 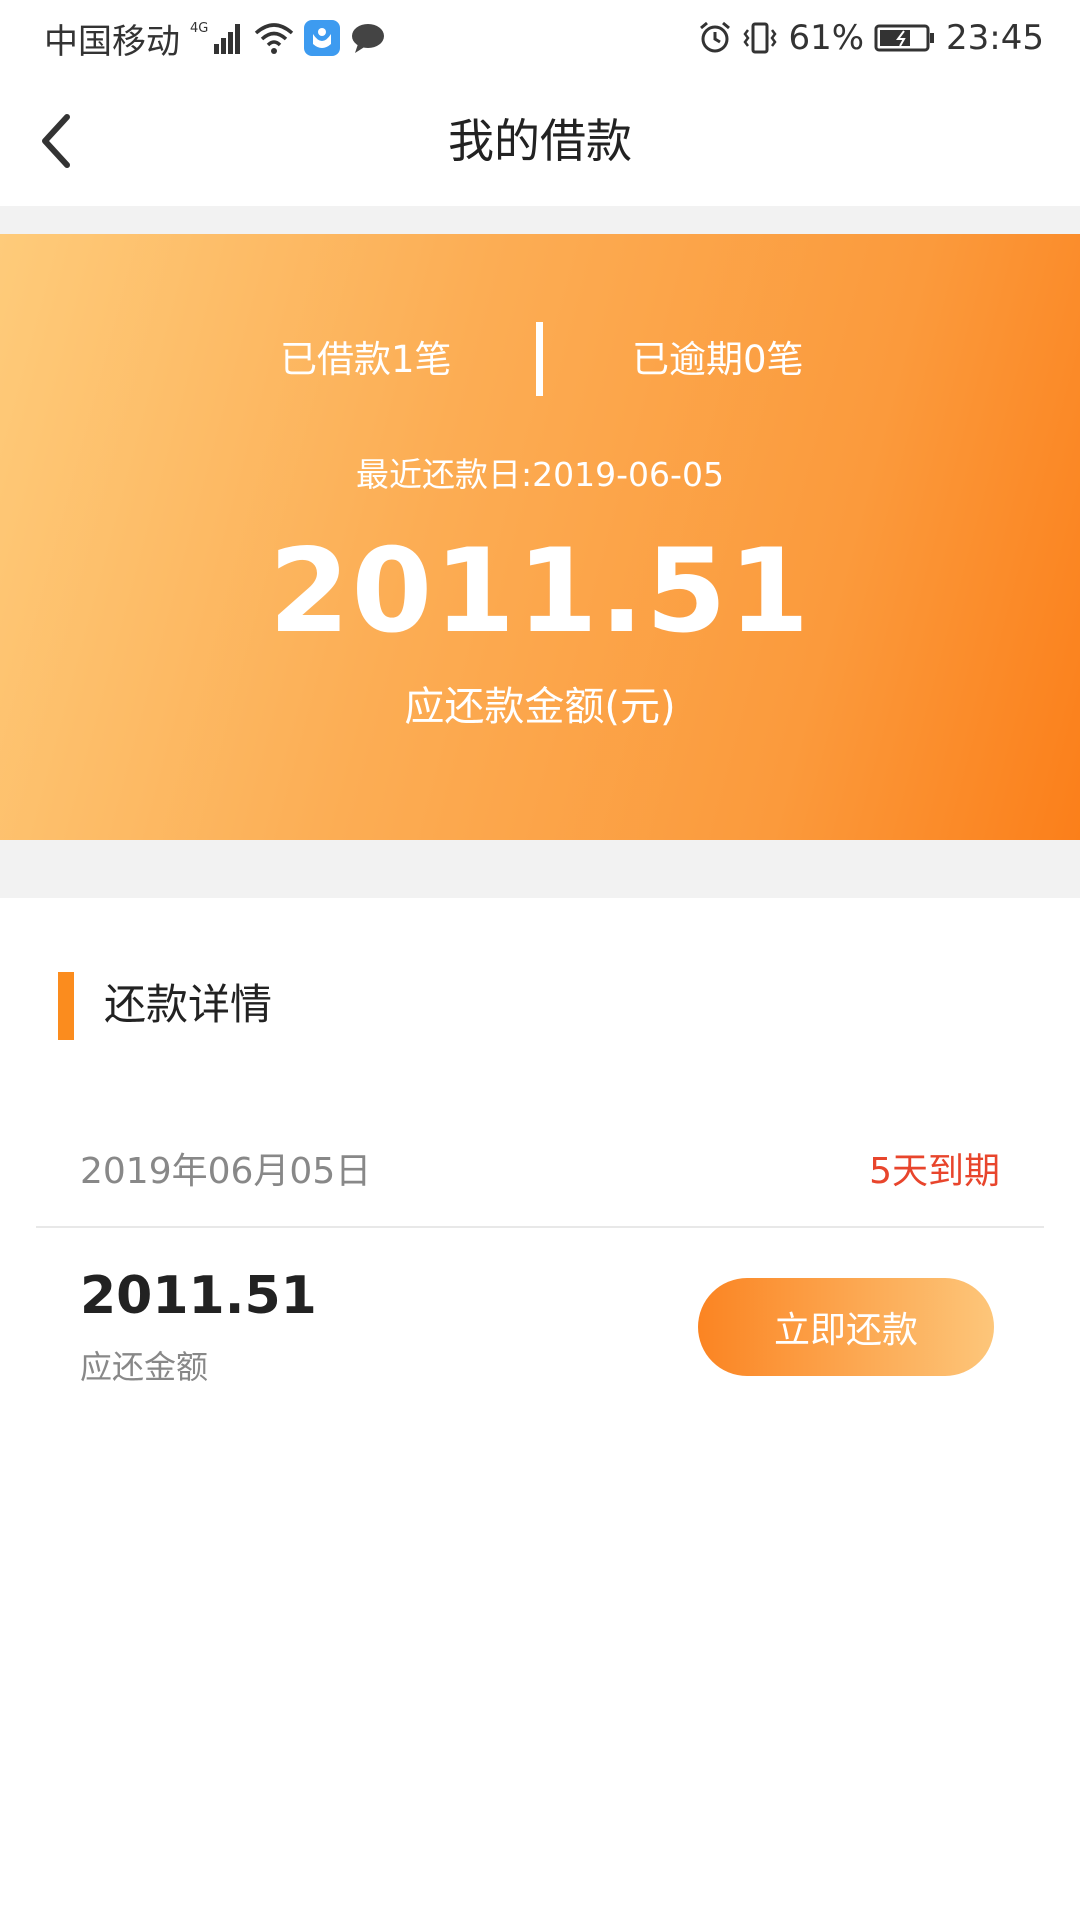 What do you see at coordinates (995, 38) in the screenshot?
I see `clock-time: 23:45` at bounding box center [995, 38].